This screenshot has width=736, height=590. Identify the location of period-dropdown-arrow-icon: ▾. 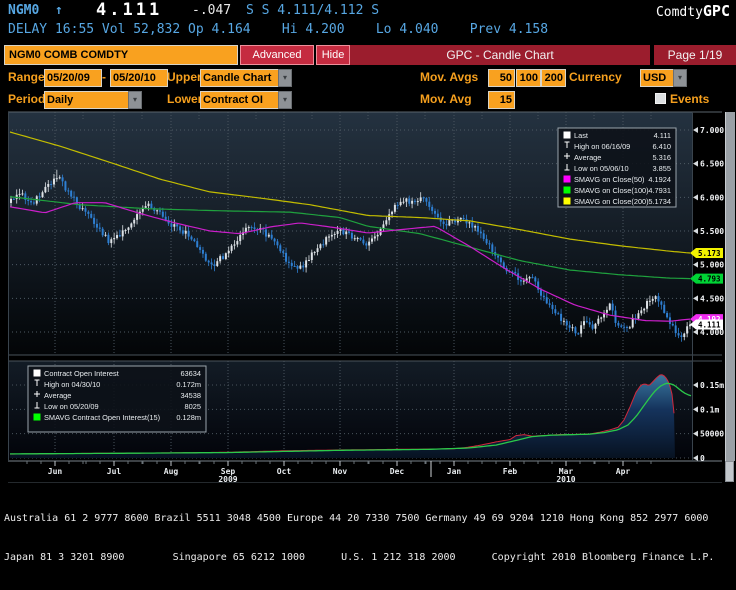
(135, 100).